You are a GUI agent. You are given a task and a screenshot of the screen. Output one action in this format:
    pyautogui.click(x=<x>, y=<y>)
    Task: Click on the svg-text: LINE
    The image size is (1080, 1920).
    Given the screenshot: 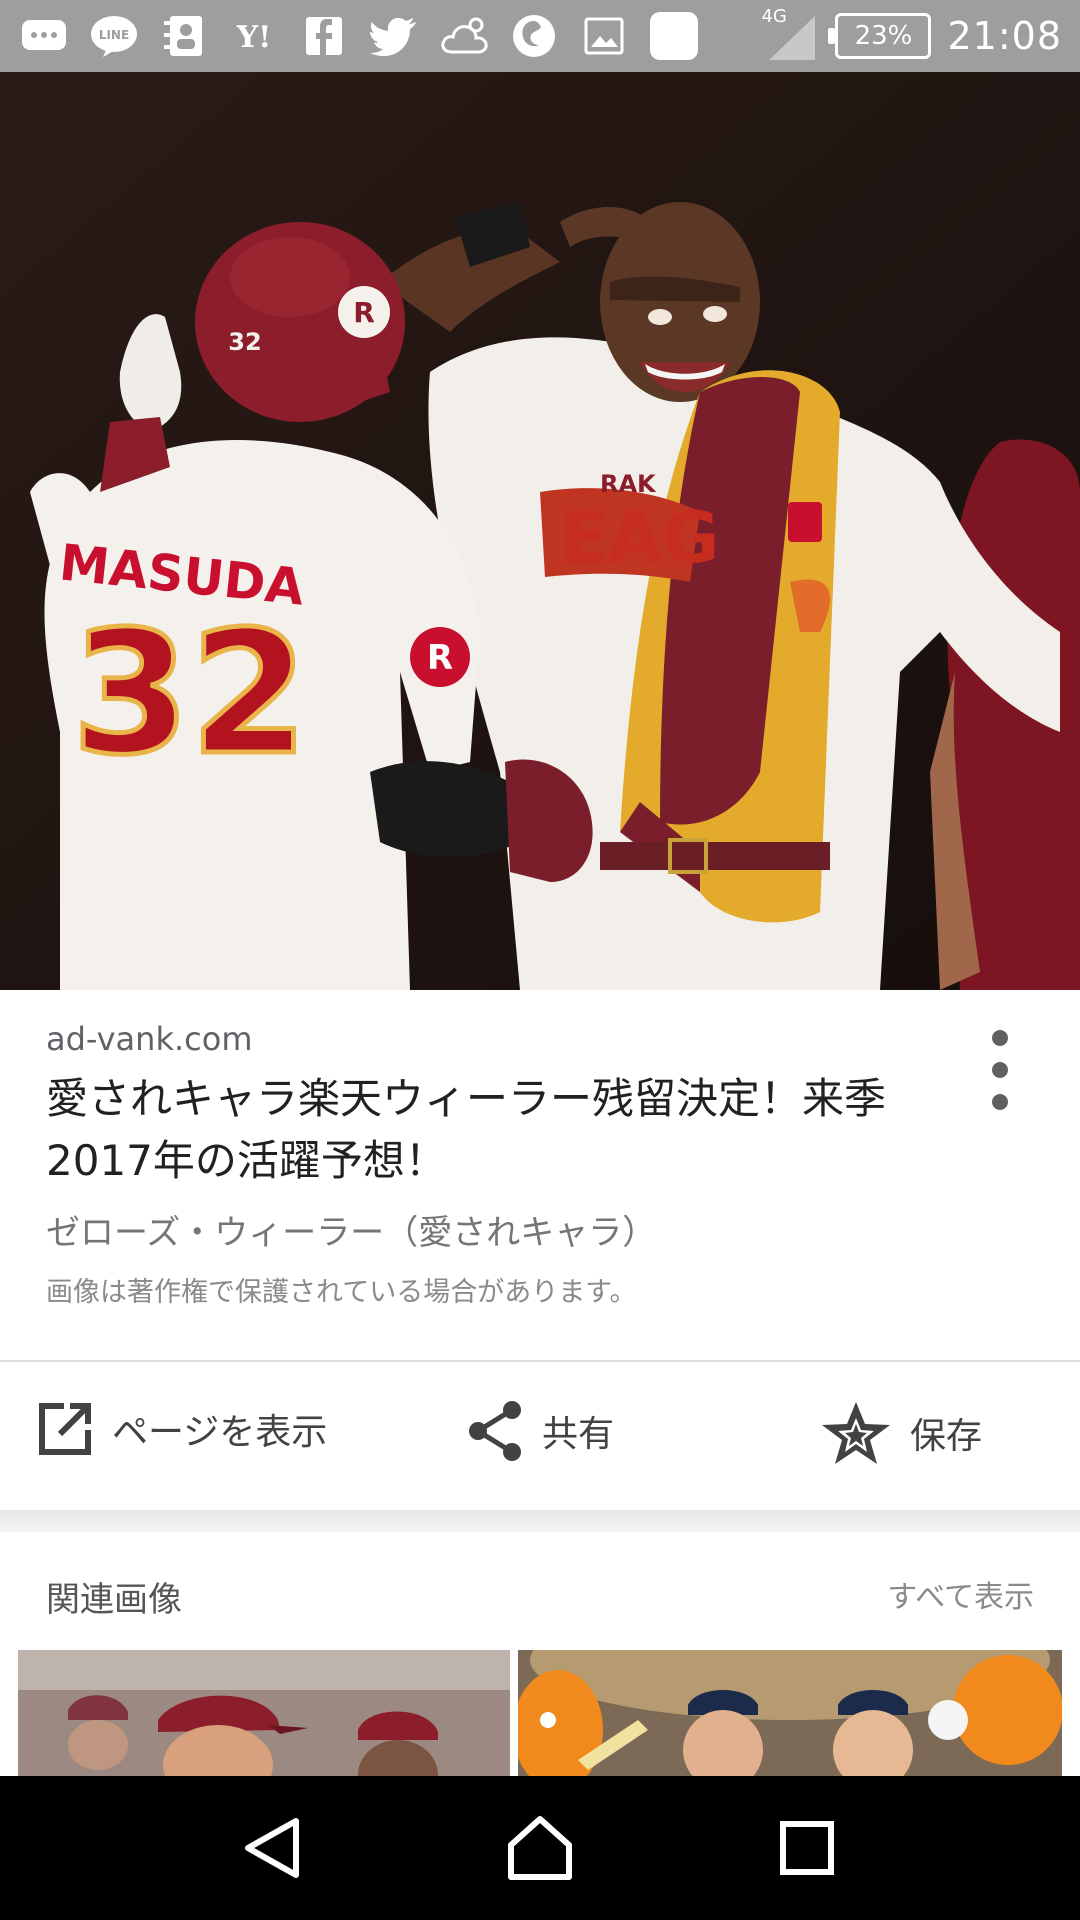 What is the action you would take?
    pyautogui.click(x=114, y=35)
    